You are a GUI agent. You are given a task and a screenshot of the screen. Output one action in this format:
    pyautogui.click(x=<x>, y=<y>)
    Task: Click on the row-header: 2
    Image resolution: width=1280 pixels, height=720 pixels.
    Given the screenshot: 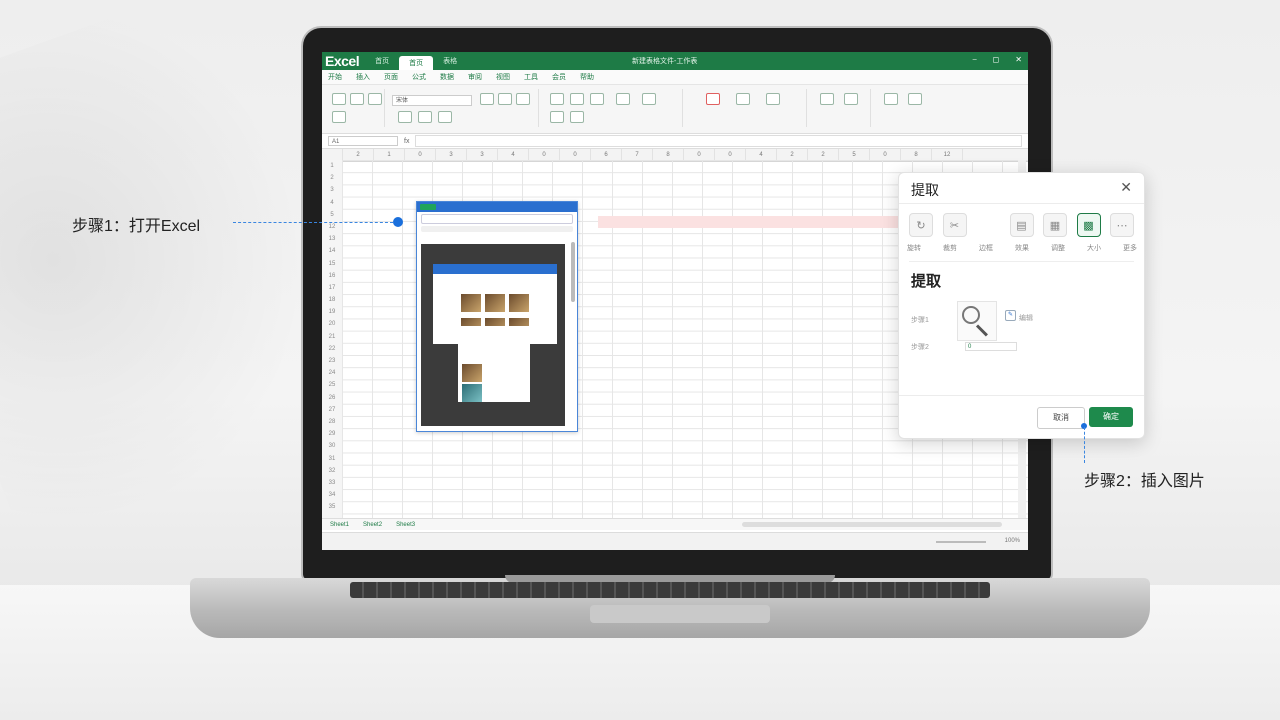 What is the action you would take?
    pyautogui.click(x=332, y=178)
    